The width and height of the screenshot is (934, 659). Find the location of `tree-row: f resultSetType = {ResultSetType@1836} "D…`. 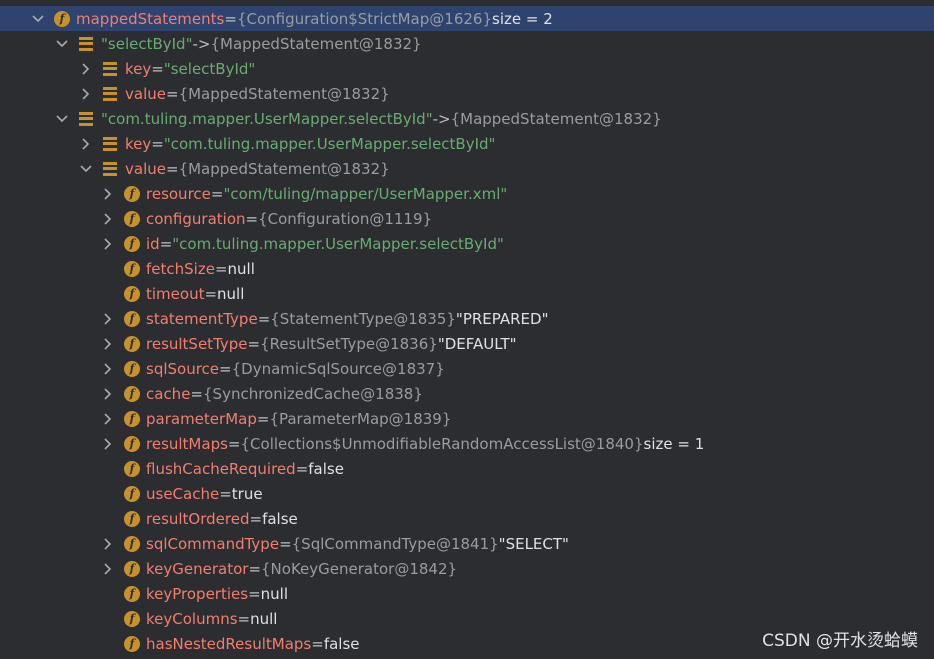

tree-row: f resultSetType = {ResultSetType@1836} "D… is located at coordinates (467, 343).